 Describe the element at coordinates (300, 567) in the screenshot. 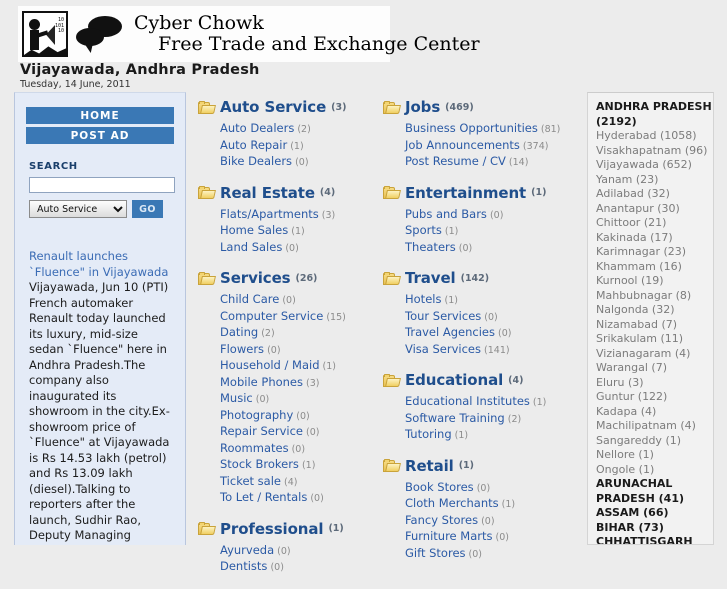

I see `subcategory-item: Dentists (0)` at that location.